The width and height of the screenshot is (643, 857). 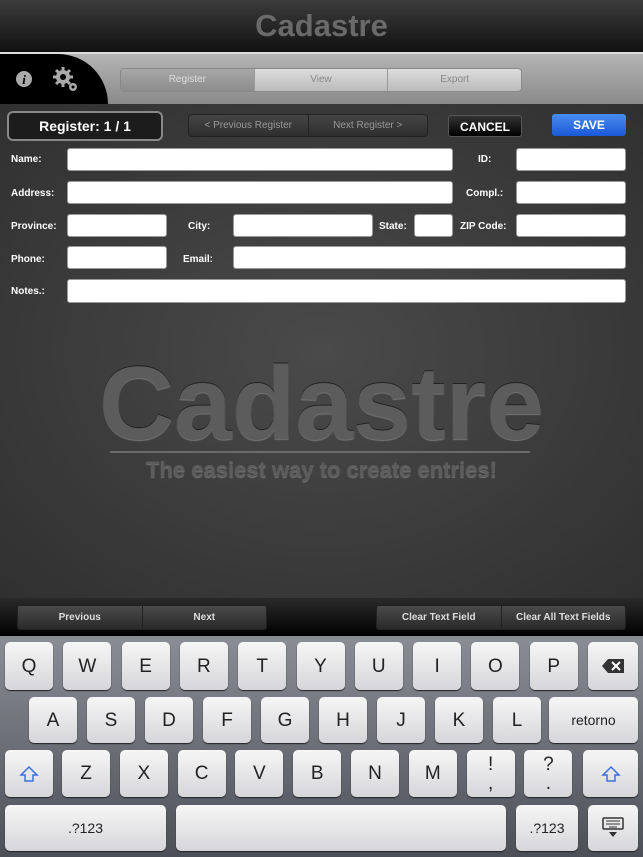 What do you see at coordinates (85, 828) in the screenshot?
I see `numbers-key-left: .?123` at bounding box center [85, 828].